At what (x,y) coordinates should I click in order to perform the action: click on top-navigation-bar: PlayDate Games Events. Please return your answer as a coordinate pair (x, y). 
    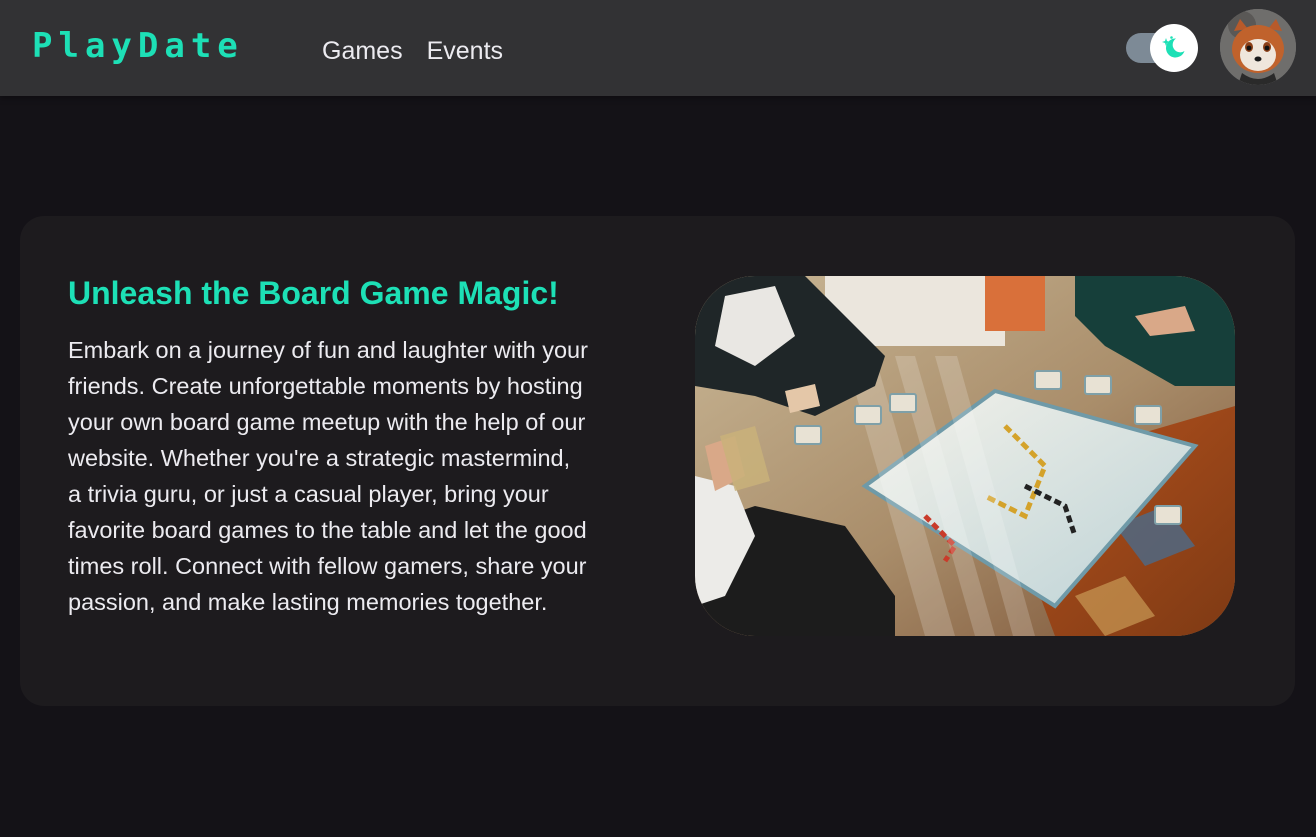
    Looking at the image, I should click on (658, 48).